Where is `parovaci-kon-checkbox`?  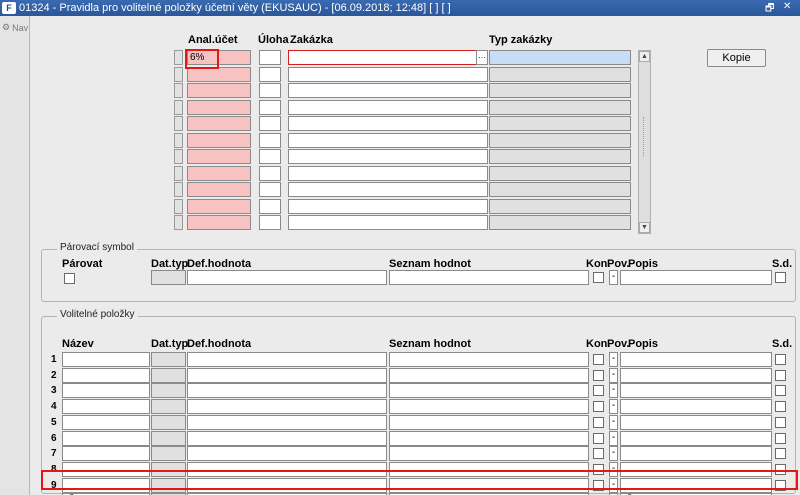
parovaci-kon-checkbox is located at coordinates (598, 277).